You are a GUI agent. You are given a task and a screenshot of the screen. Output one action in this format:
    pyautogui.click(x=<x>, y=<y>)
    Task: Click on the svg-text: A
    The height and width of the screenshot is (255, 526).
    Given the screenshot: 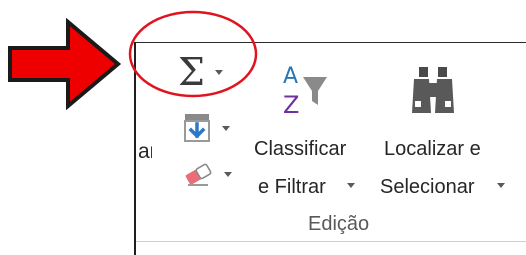 What is the action you would take?
    pyautogui.click(x=290, y=76)
    